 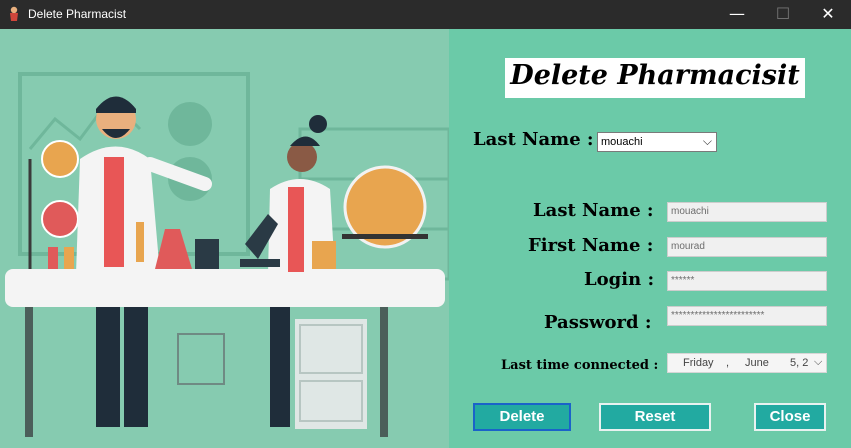 I want to click on maximize-button: ☐, so click(x=783, y=14).